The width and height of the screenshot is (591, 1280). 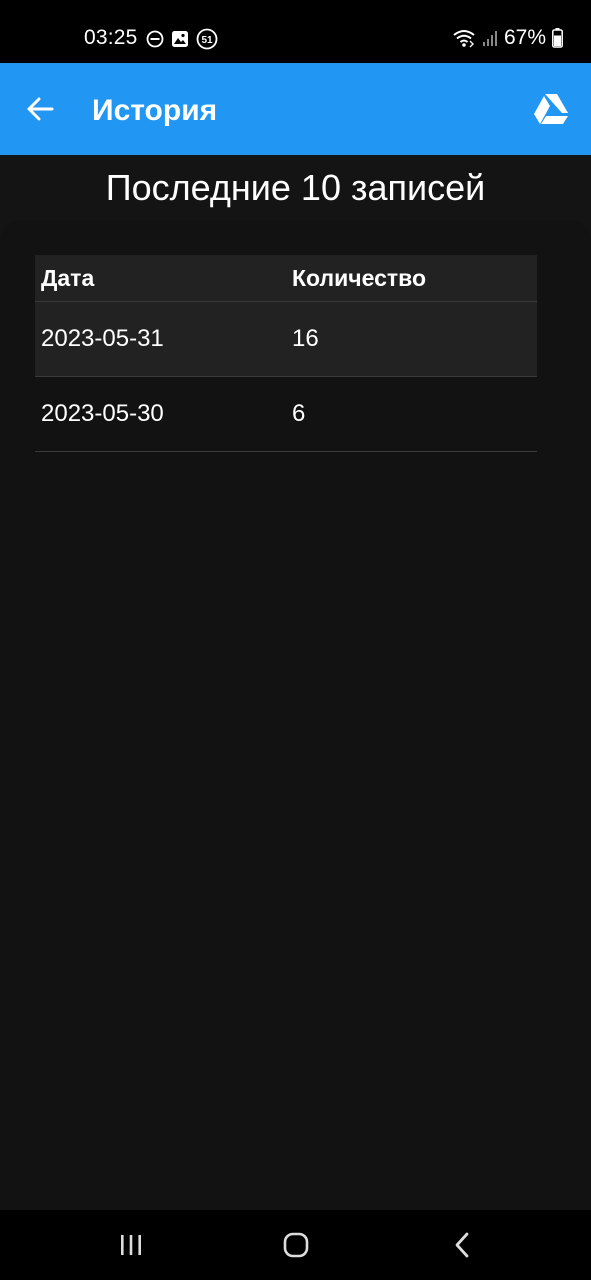 I want to click on row-quantity: 16, so click(x=305, y=338).